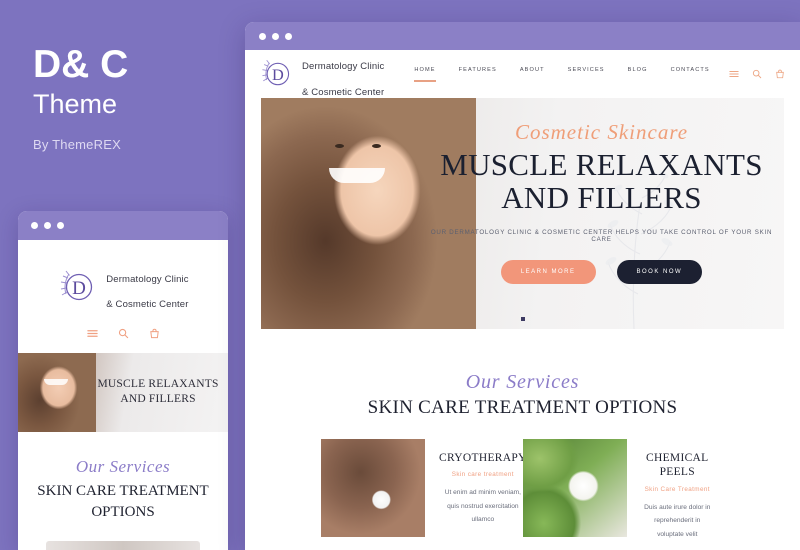  What do you see at coordinates (482, 475) in the screenshot?
I see `service-card-subheading: Skin care treatment` at bounding box center [482, 475].